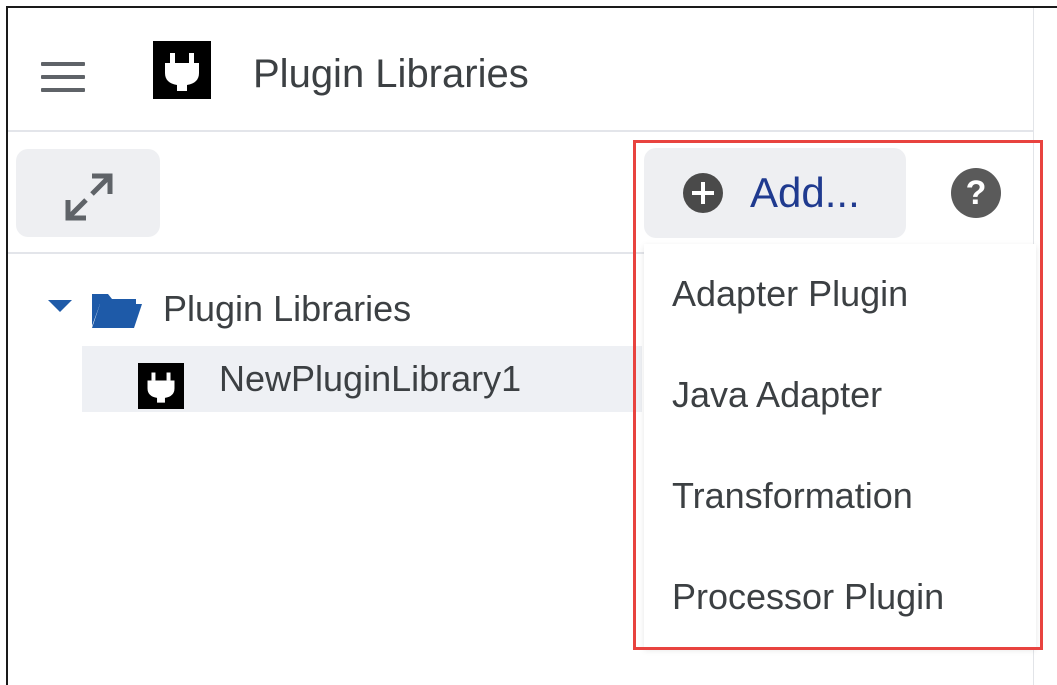  Describe the element at coordinates (391, 74) in the screenshot. I see `page-title: Plugin Libraries` at that location.